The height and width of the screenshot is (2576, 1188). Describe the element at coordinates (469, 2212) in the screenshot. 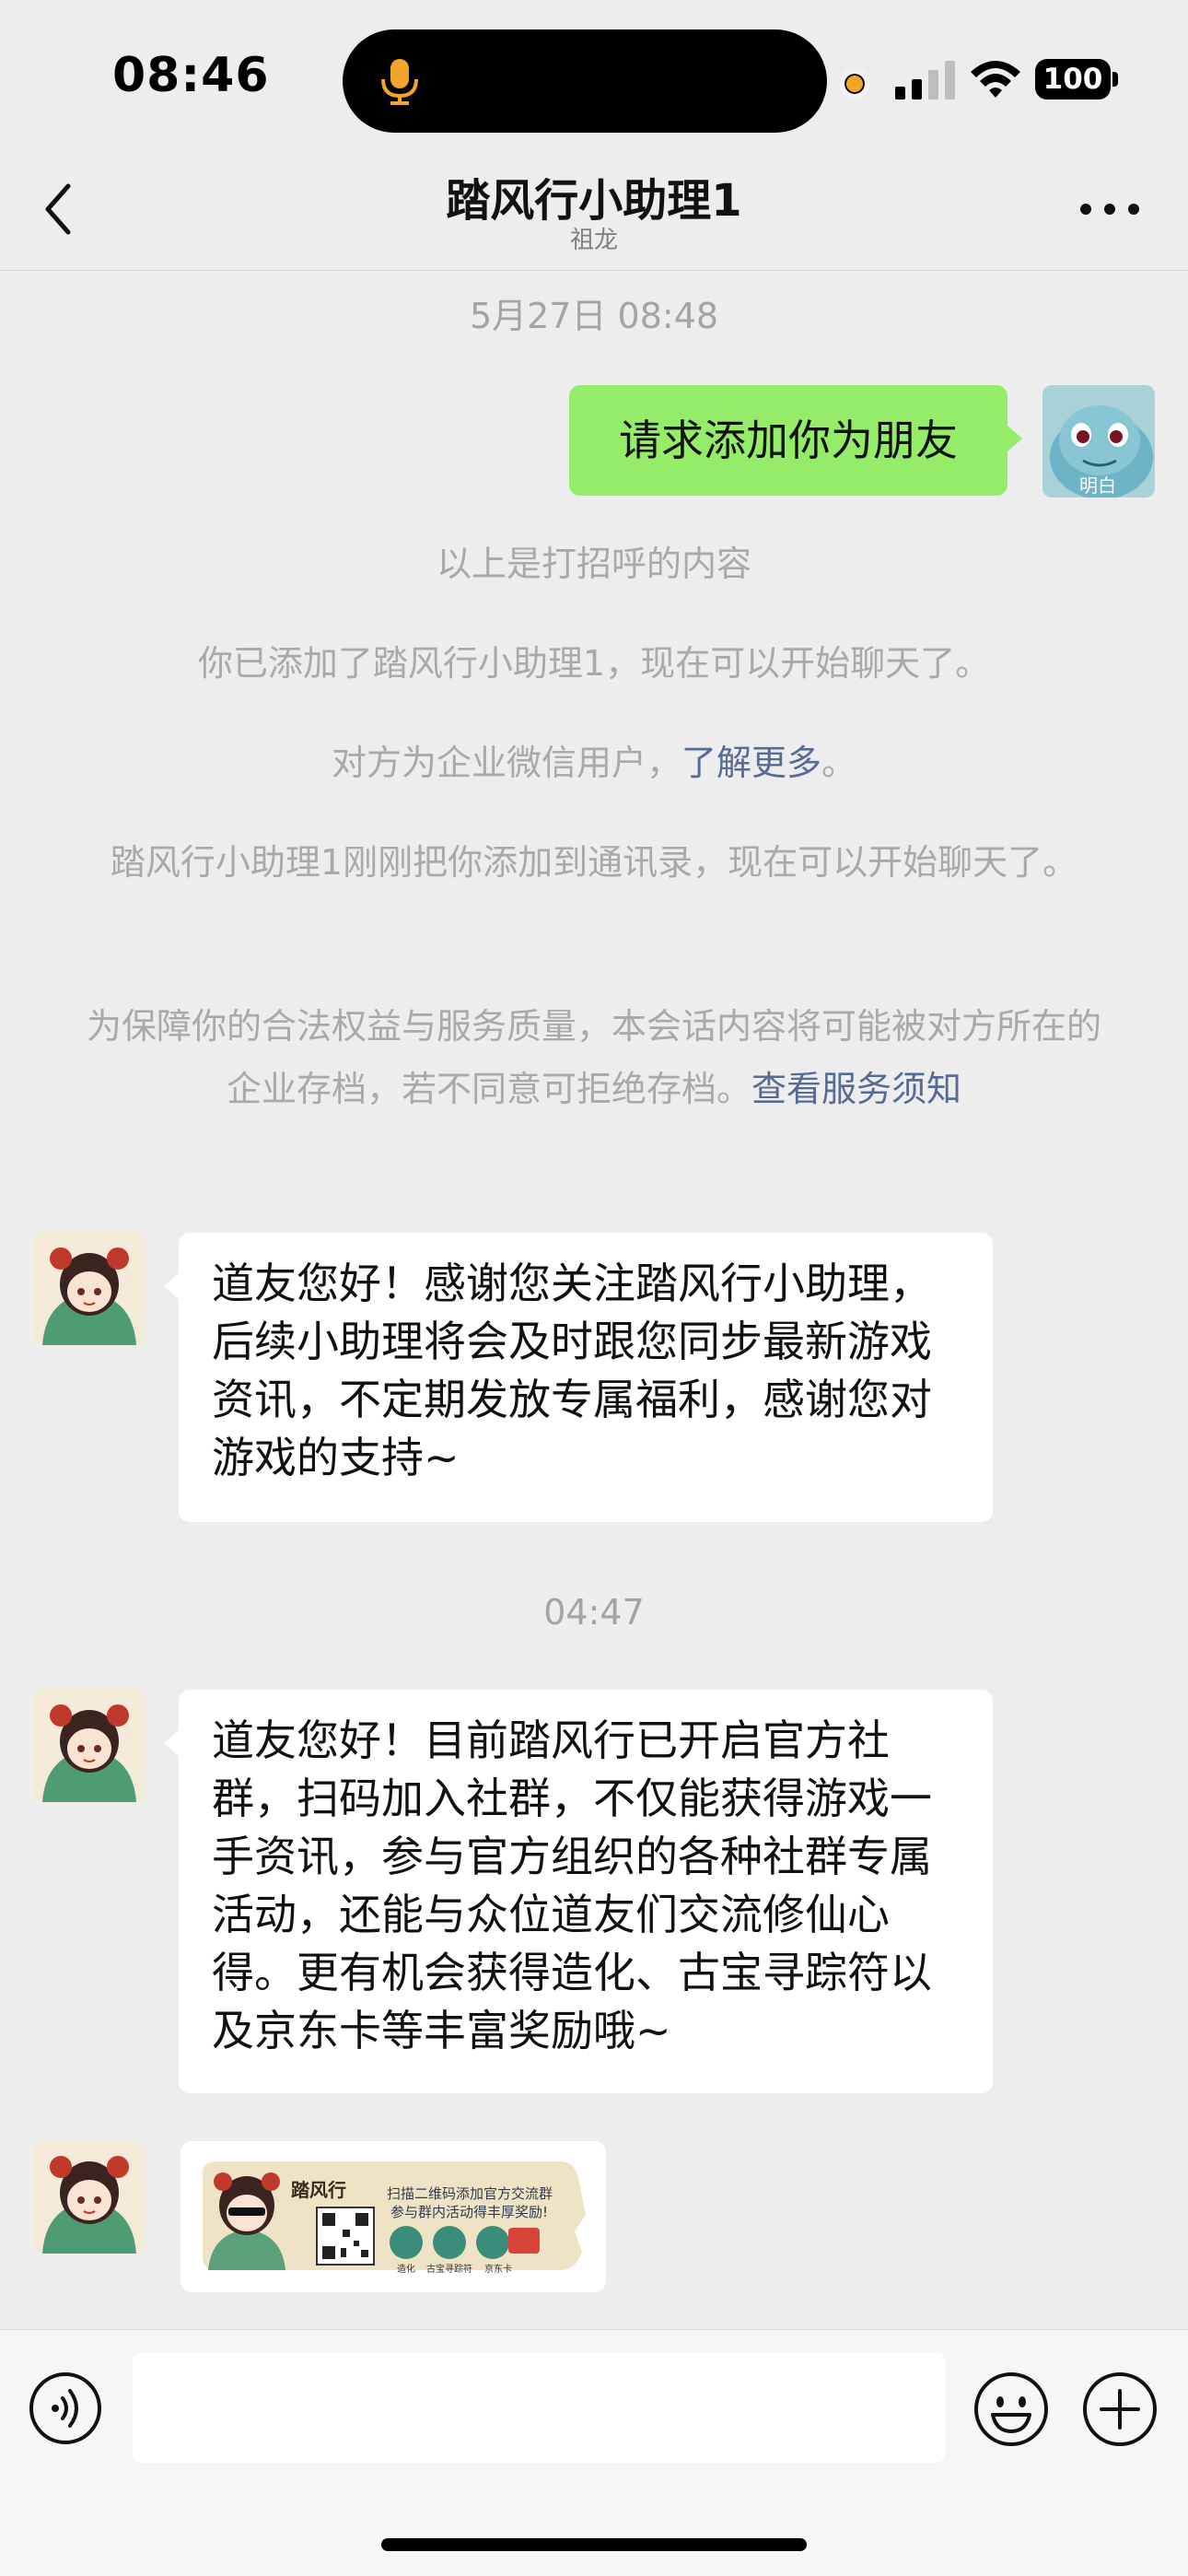

I see `card-line-2: 参与群内活动得丰厚奖励!` at that location.